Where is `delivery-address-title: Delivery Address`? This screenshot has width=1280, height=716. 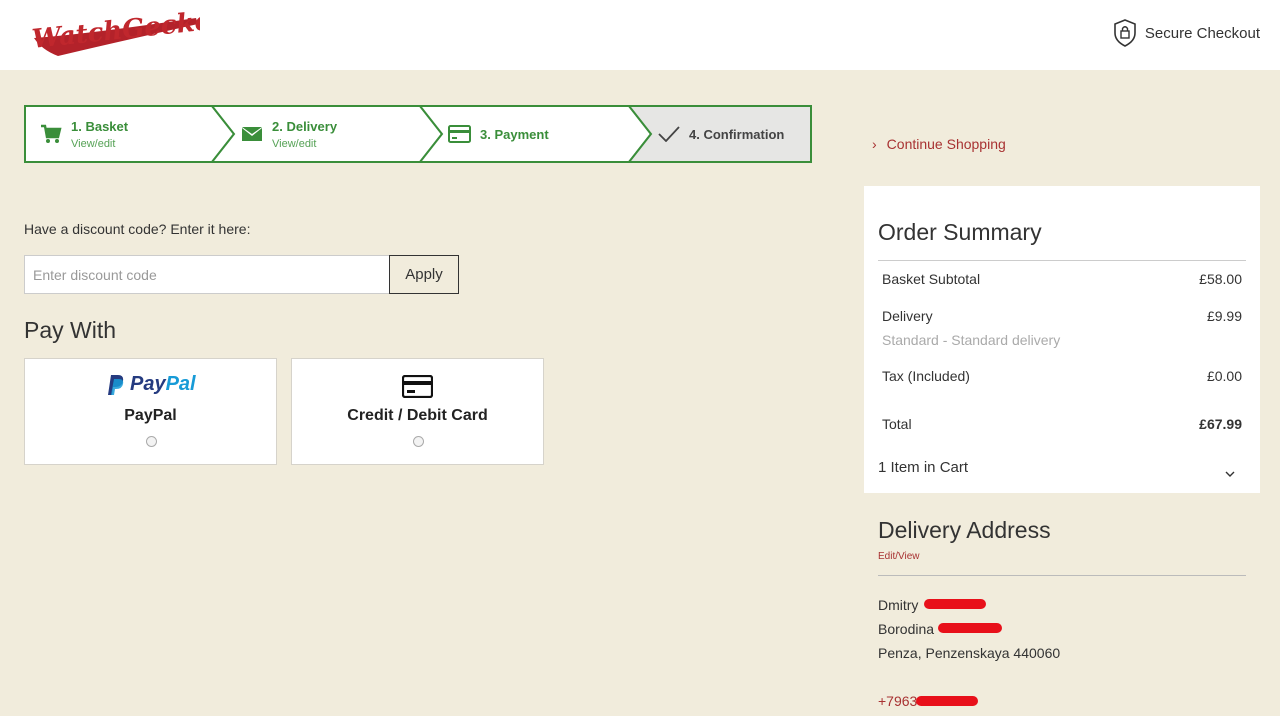
delivery-address-title: Delivery Address is located at coordinates (964, 530).